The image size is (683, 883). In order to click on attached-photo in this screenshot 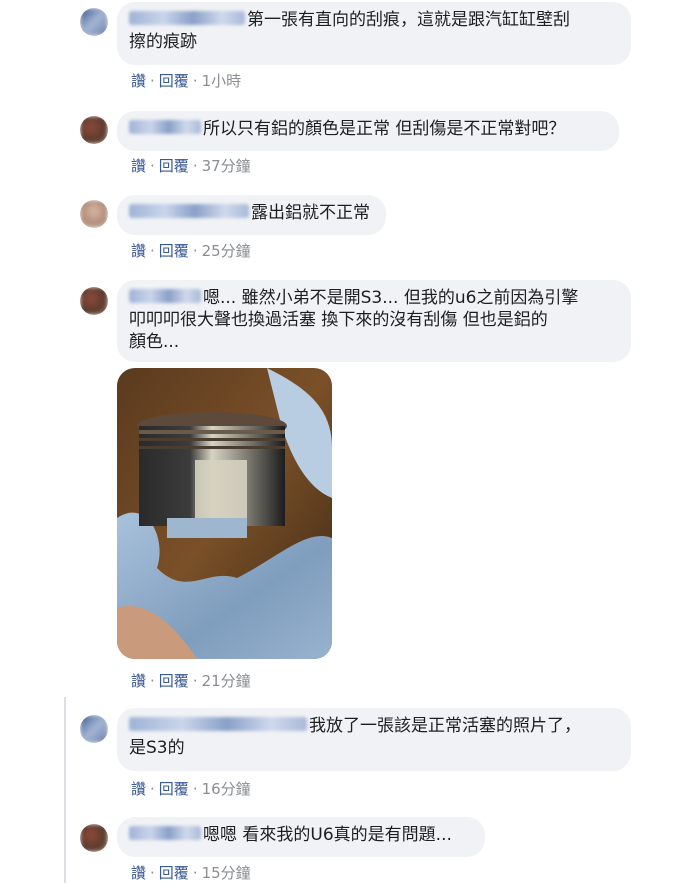, I will do `click(224, 513)`.